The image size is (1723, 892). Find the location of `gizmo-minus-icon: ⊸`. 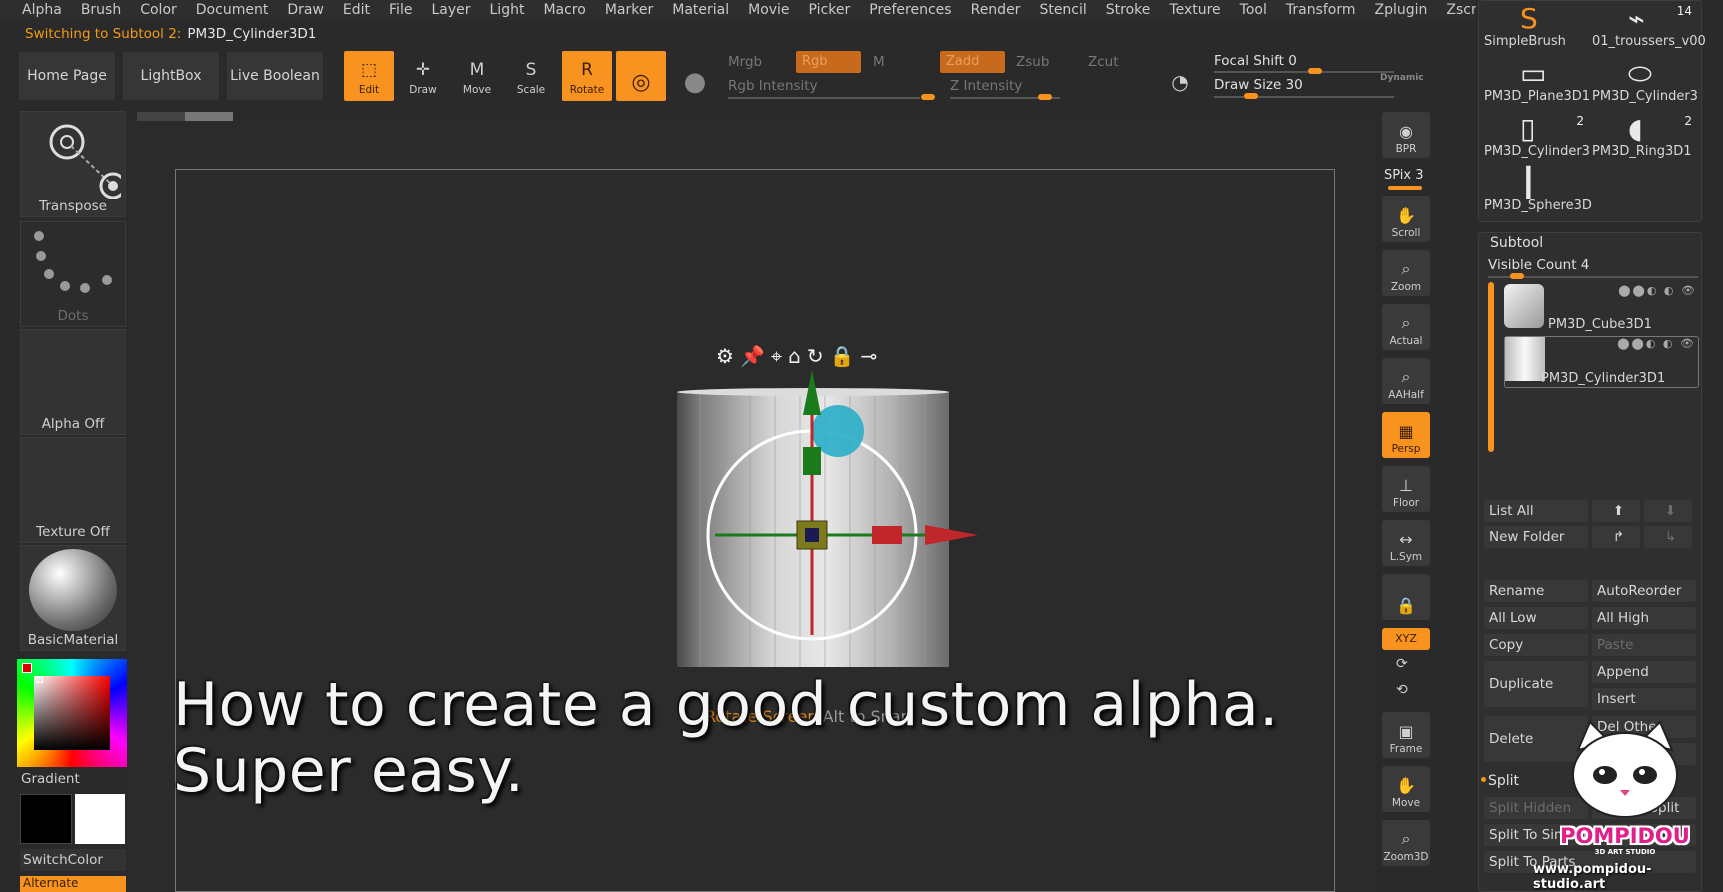

gizmo-minus-icon: ⊸ is located at coordinates (868, 356).